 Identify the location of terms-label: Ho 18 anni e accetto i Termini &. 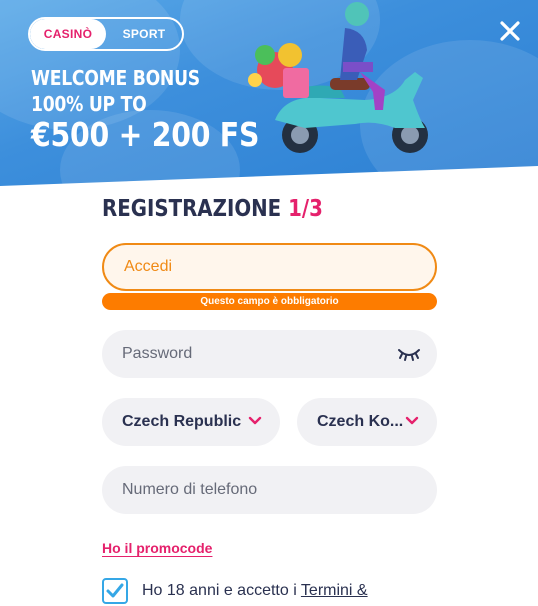
(255, 591).